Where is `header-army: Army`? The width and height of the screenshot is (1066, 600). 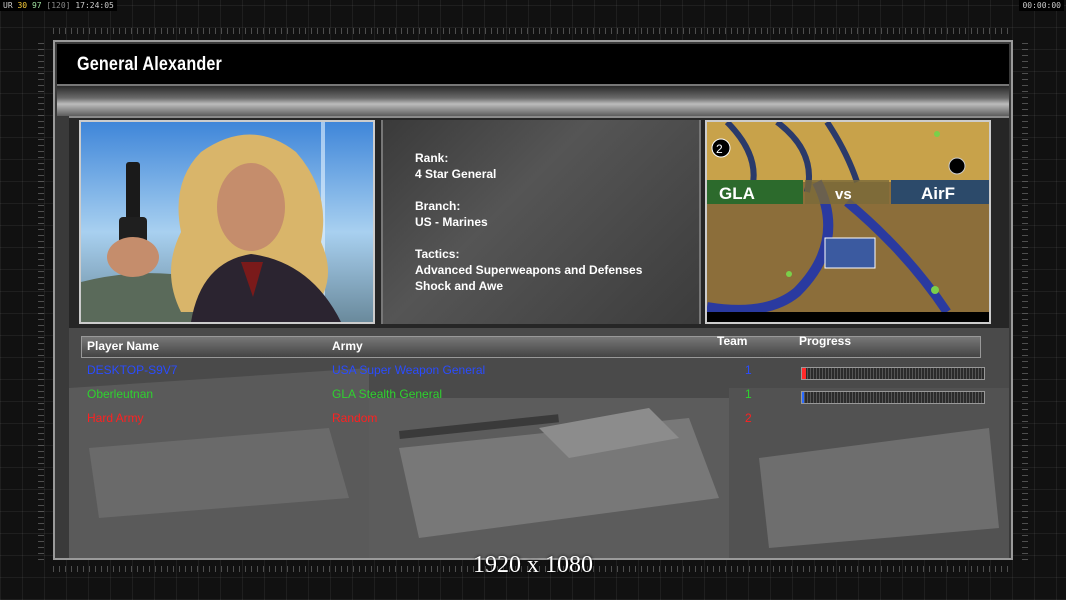
header-army: Army is located at coordinates (347, 346).